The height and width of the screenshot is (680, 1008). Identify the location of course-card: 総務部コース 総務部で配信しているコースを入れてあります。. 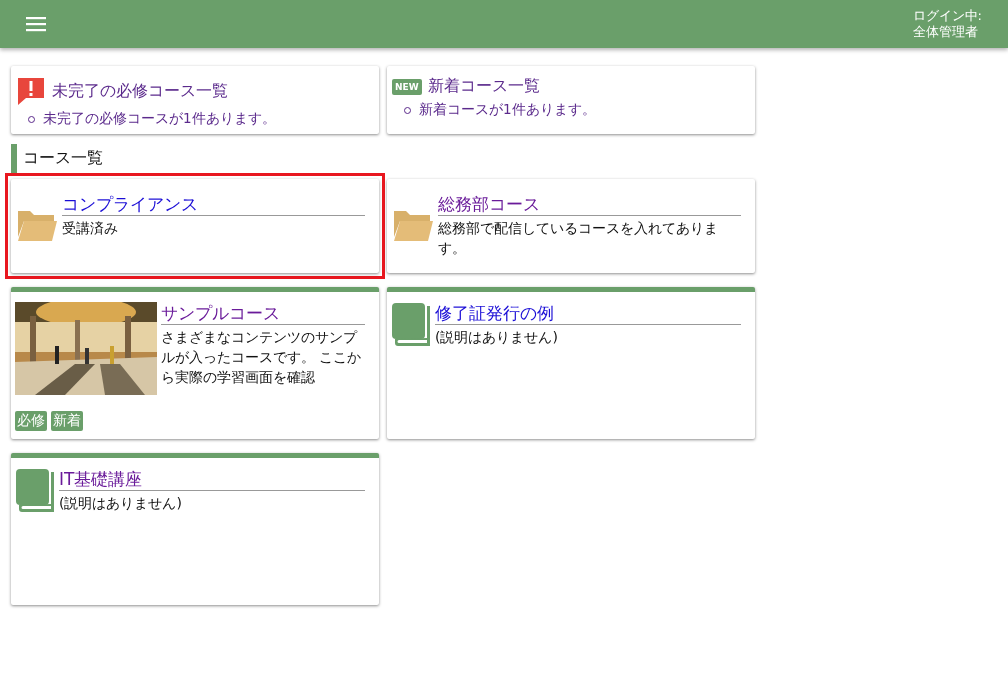
(571, 226).